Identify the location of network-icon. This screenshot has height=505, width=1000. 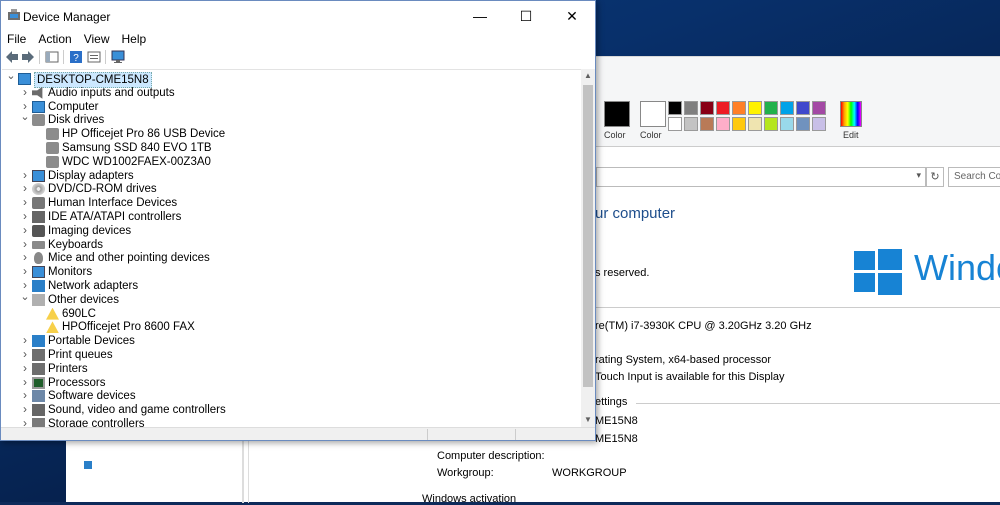
(38, 286).